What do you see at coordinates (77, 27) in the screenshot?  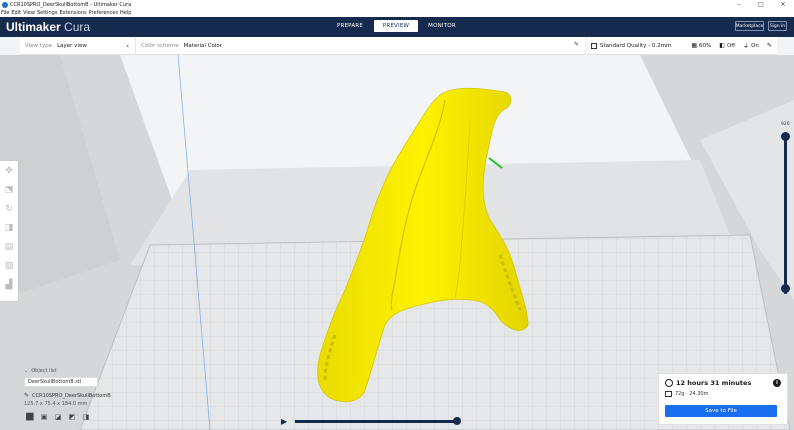 I see `logo-light: Cura` at bounding box center [77, 27].